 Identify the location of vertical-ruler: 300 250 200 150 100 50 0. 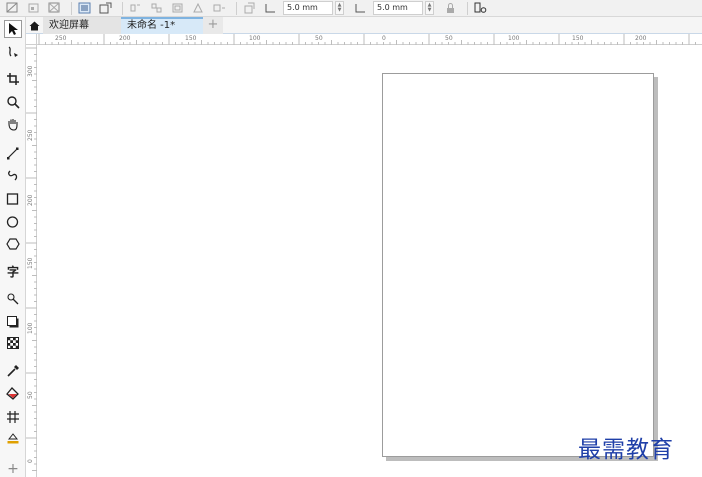
(31, 261).